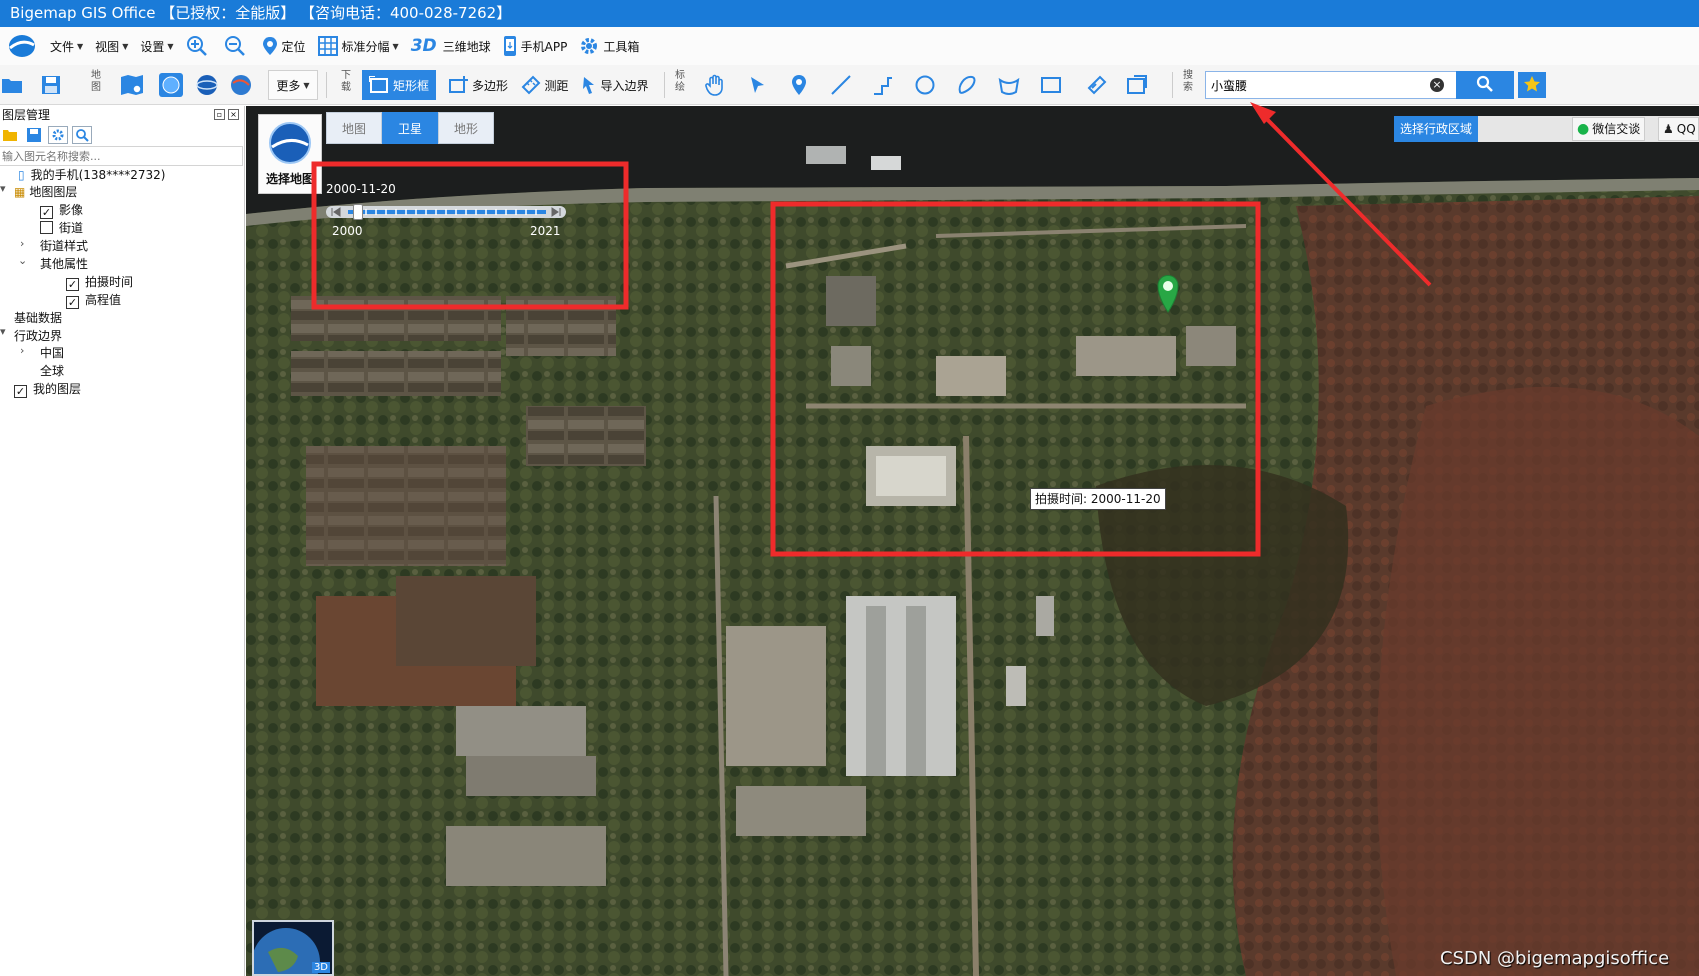 This screenshot has height=976, width=1699. What do you see at coordinates (171, 85) in the screenshot?
I see `satellite-source-button` at bounding box center [171, 85].